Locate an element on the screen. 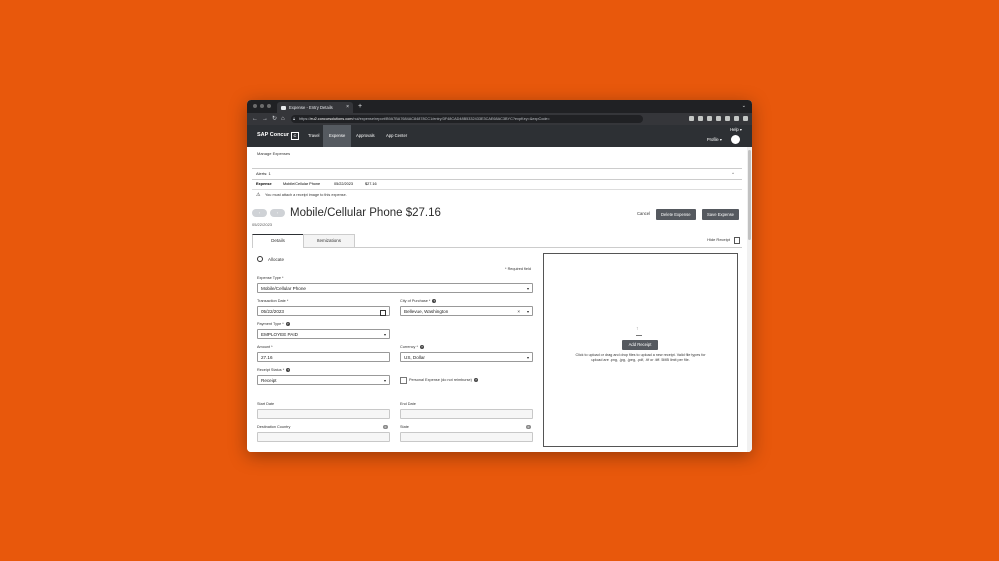  receipt-trash-icon is located at coordinates (737, 240).